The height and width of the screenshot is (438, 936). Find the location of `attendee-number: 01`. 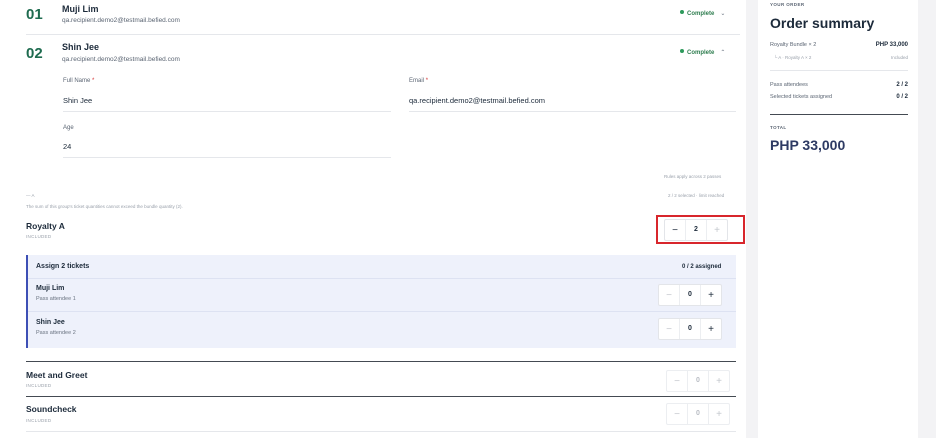

attendee-number: 01 is located at coordinates (34, 14).